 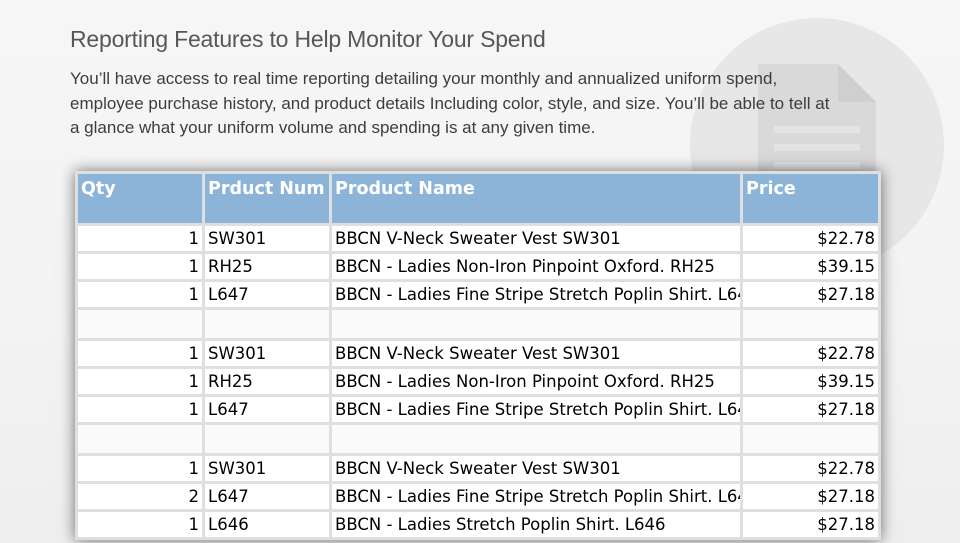 What do you see at coordinates (140, 496) in the screenshot?
I see `qty-cell: 2` at bounding box center [140, 496].